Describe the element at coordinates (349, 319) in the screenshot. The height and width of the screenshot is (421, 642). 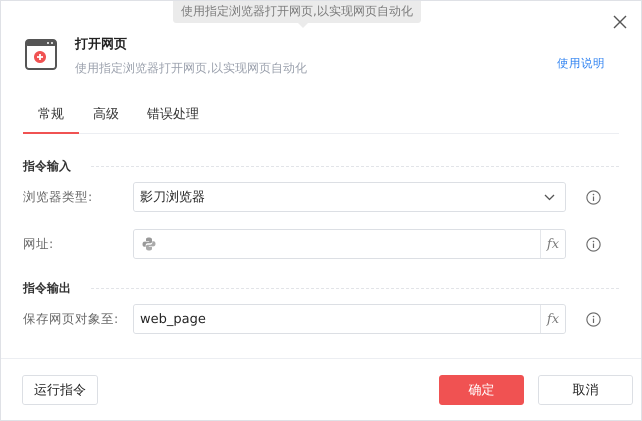
I see `input-field: web_page fx` at that location.